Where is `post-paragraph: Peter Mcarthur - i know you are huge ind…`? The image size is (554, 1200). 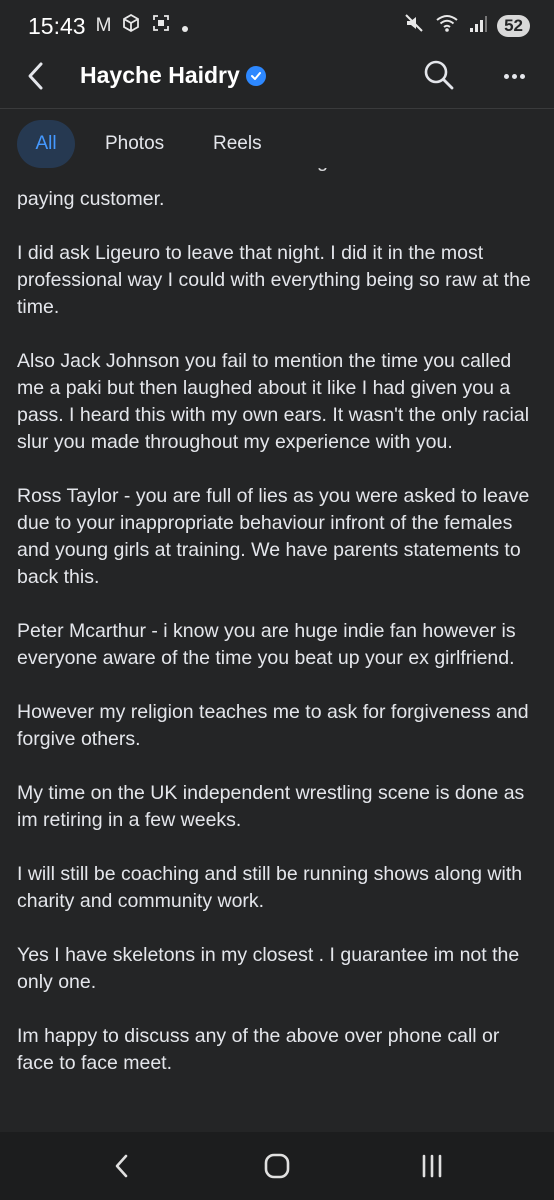
post-paragraph: Peter Mcarthur - i know you are huge ind… is located at coordinates (266, 644).